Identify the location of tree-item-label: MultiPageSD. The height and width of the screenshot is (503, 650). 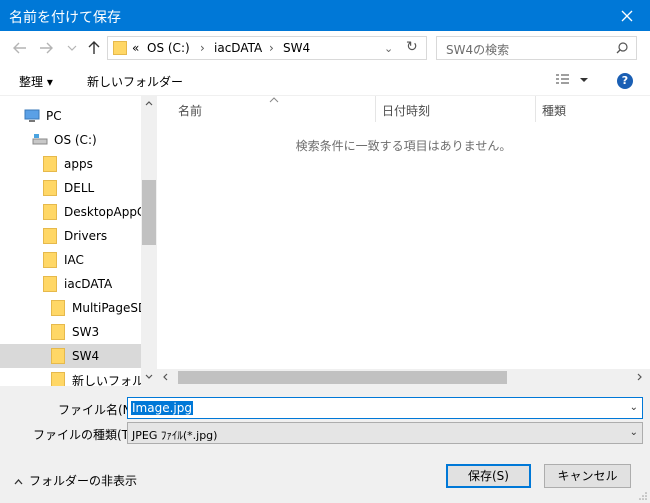
(110, 308).